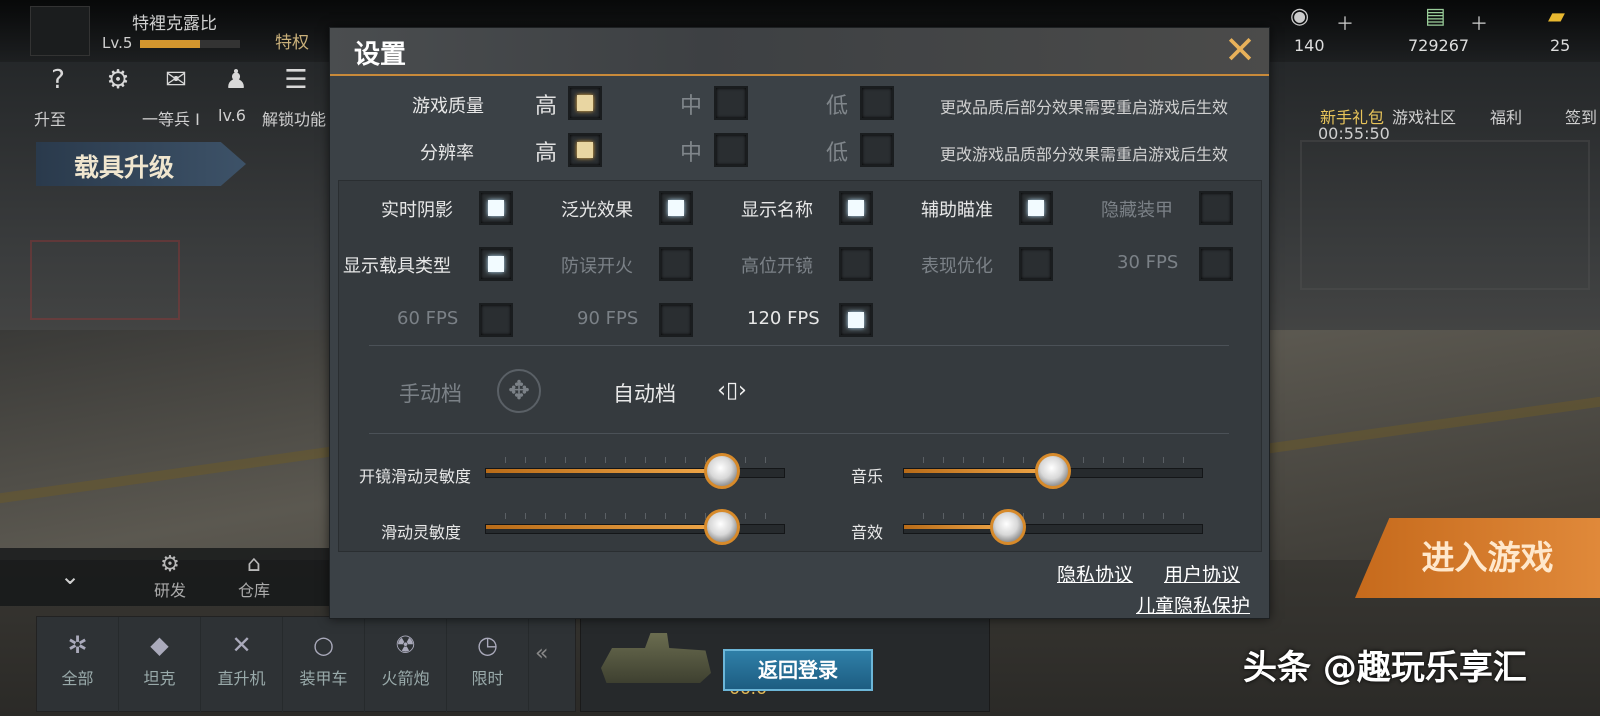 This screenshot has width=1600, height=716. I want to click on toggle-high-scope-checkbox, so click(856, 264).